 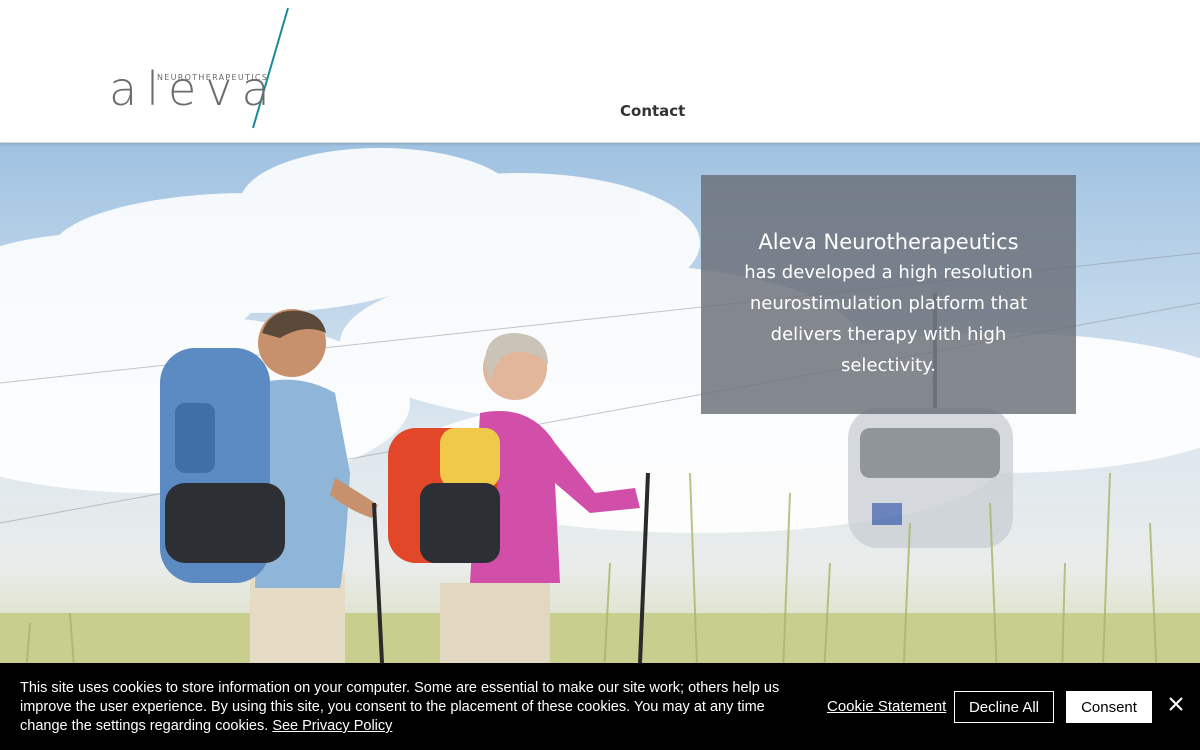 I want to click on hero-title: Aleva Neurotherapeutics, so click(x=888, y=242).